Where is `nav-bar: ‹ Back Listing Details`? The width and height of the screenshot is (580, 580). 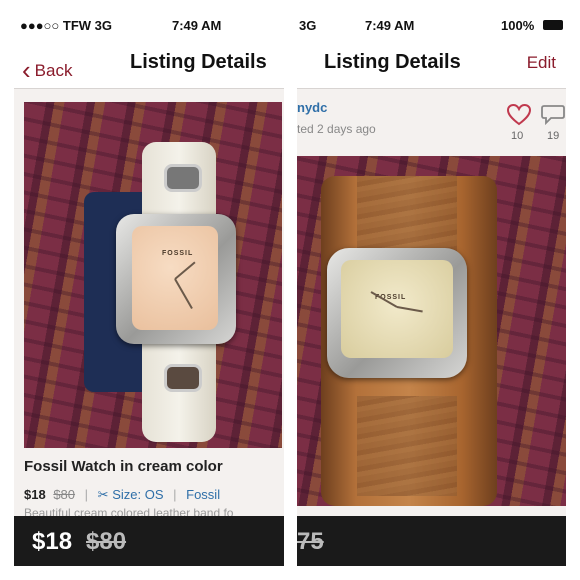 nav-bar: ‹ Back Listing Details is located at coordinates (149, 62).